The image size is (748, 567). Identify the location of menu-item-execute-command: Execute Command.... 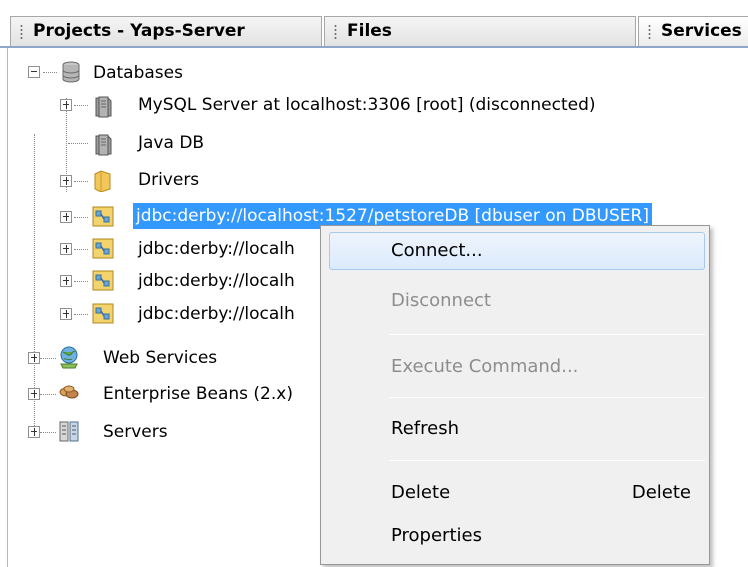
(517, 367).